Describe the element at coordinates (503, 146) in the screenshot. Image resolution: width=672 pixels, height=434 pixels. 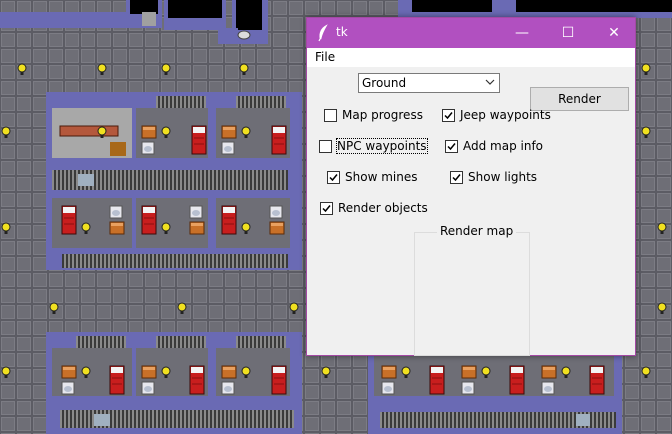
I see `add-map-info-label: Add map info` at that location.